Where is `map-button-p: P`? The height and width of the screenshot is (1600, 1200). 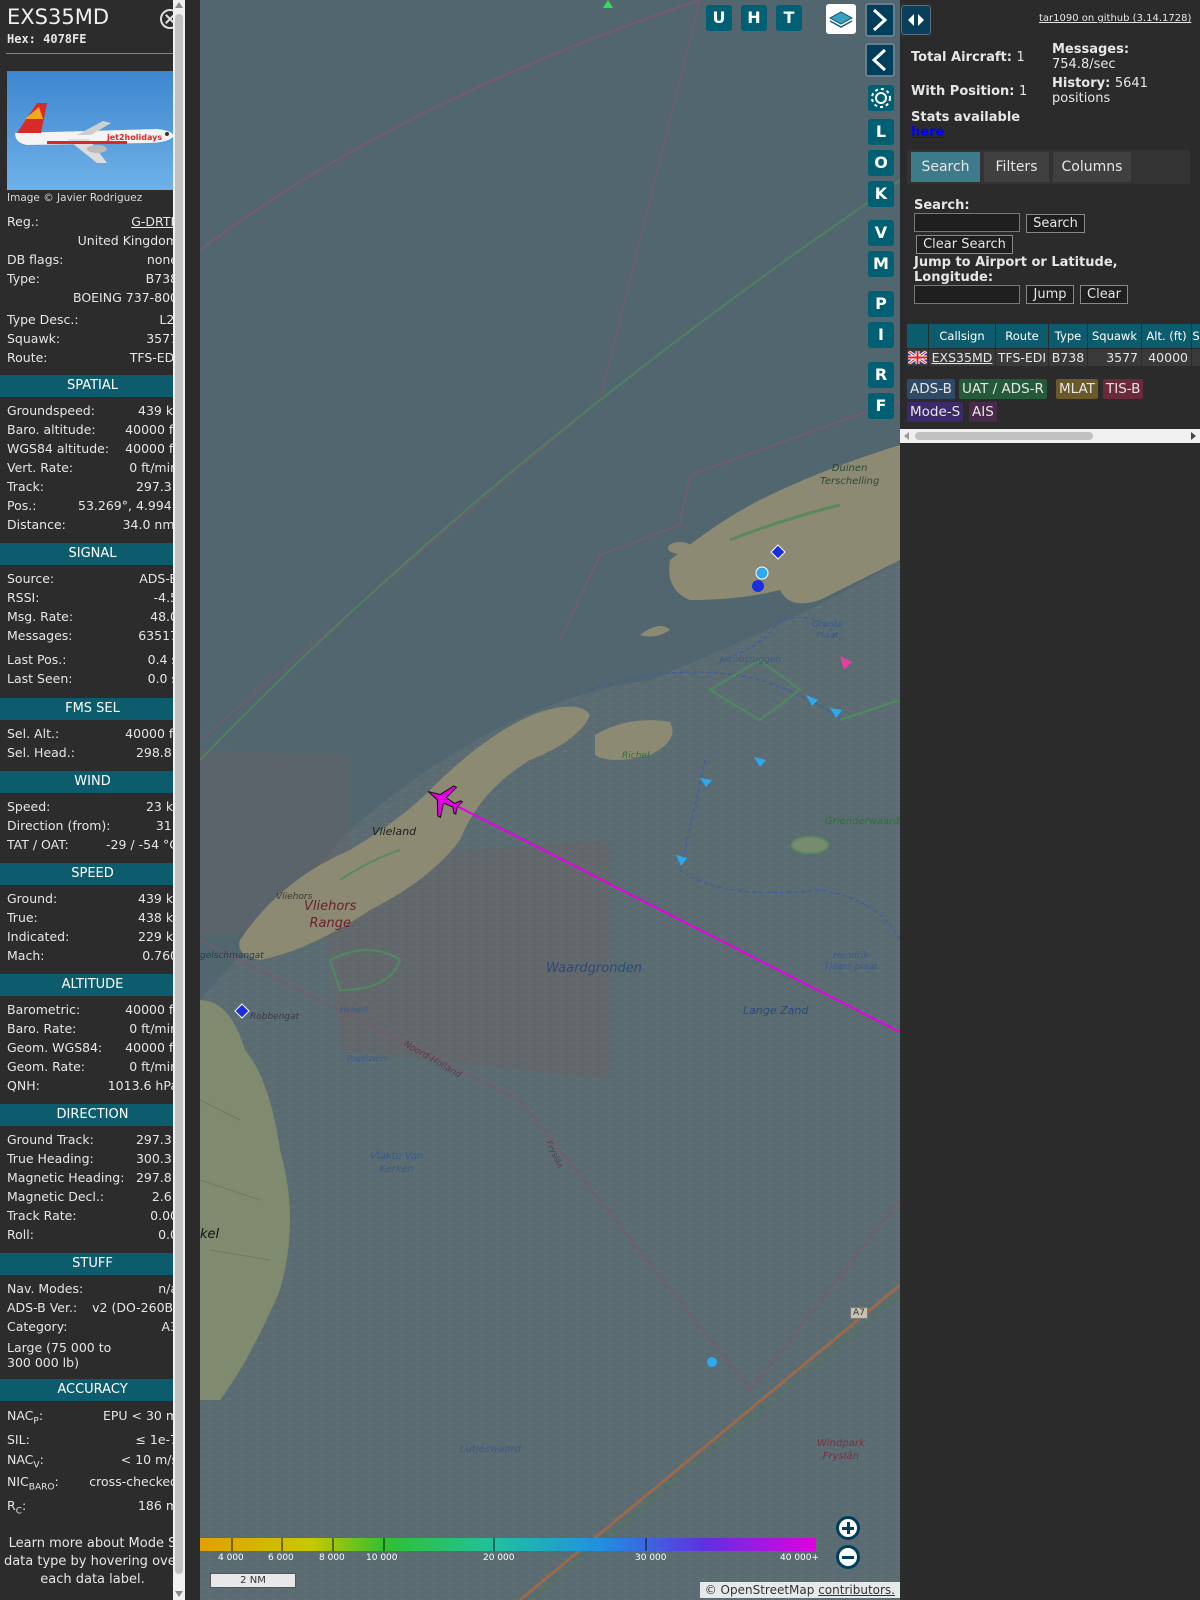 map-button-p: P is located at coordinates (881, 304).